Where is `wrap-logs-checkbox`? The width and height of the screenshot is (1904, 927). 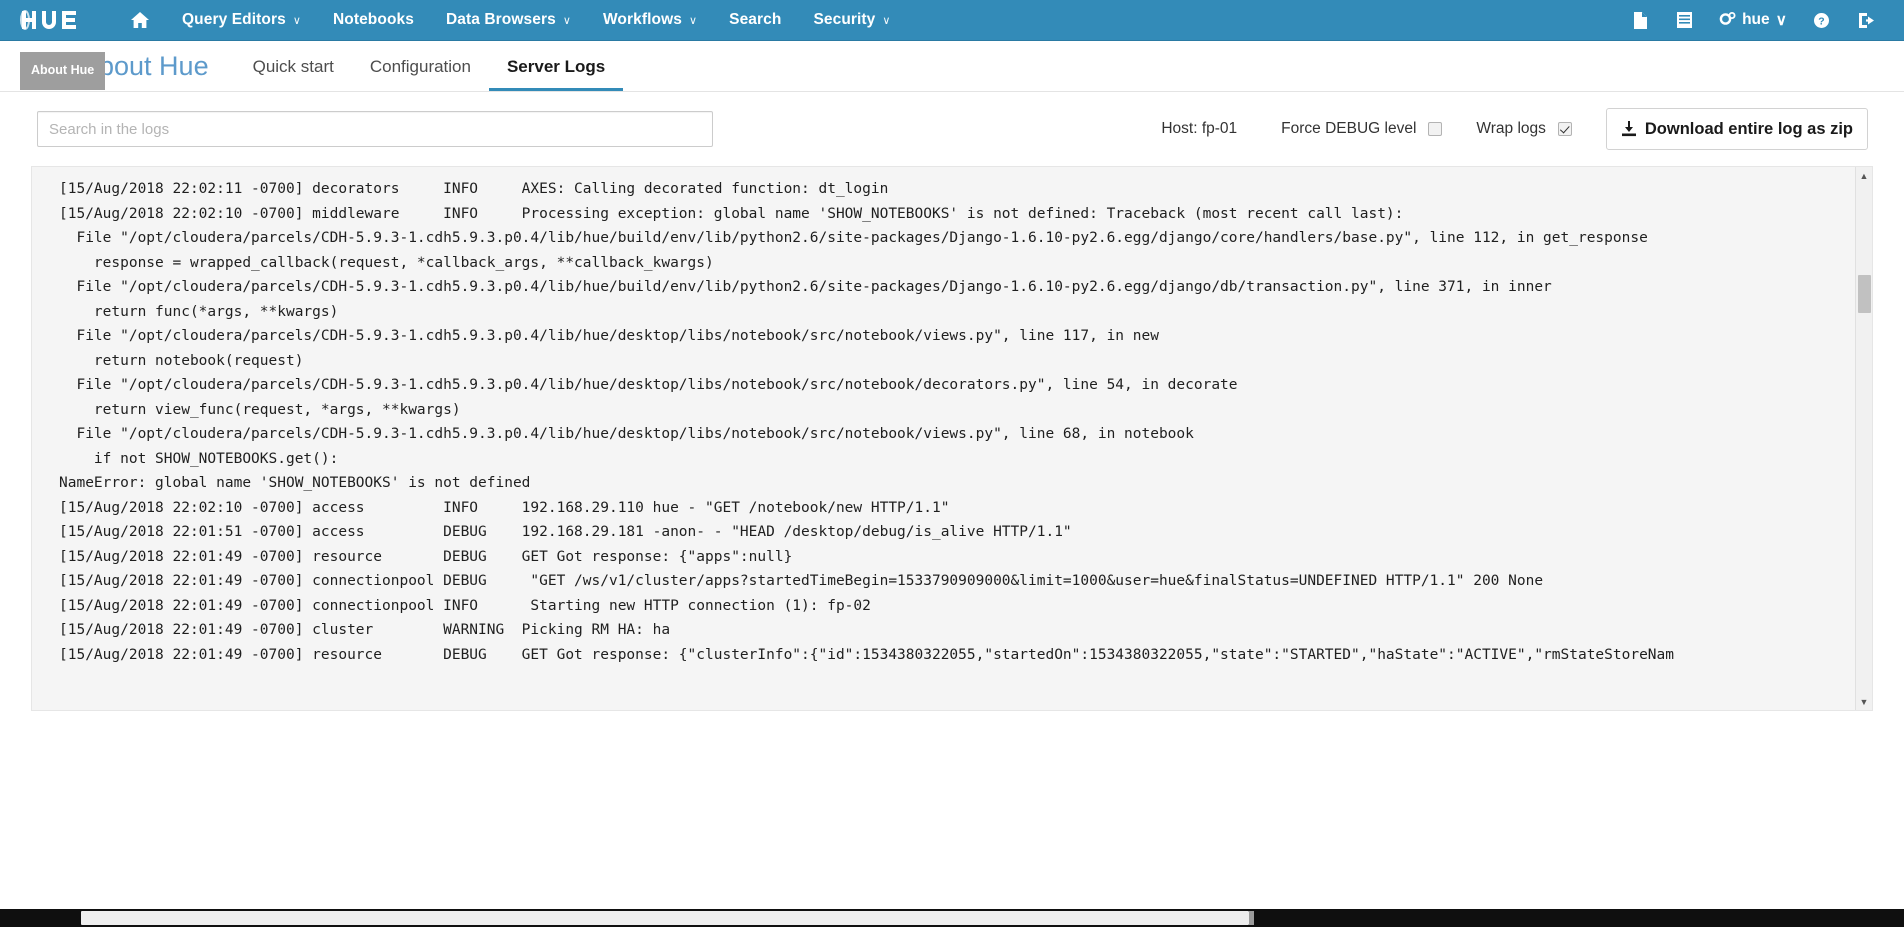 wrap-logs-checkbox is located at coordinates (1564, 129).